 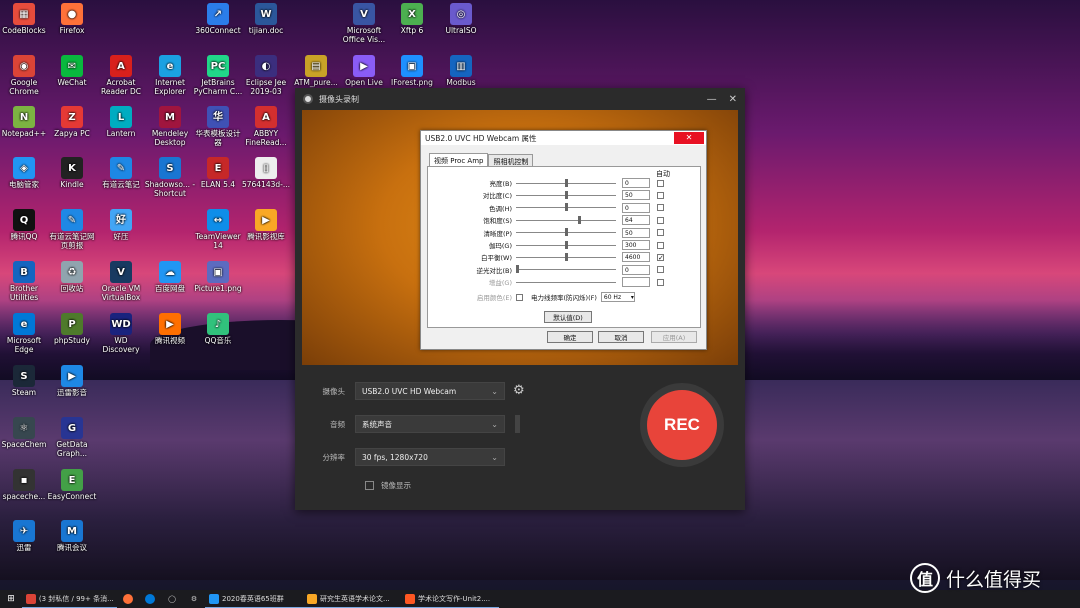 I want to click on desktop-icon: ▶ 迅雷影音, so click(x=72, y=381).